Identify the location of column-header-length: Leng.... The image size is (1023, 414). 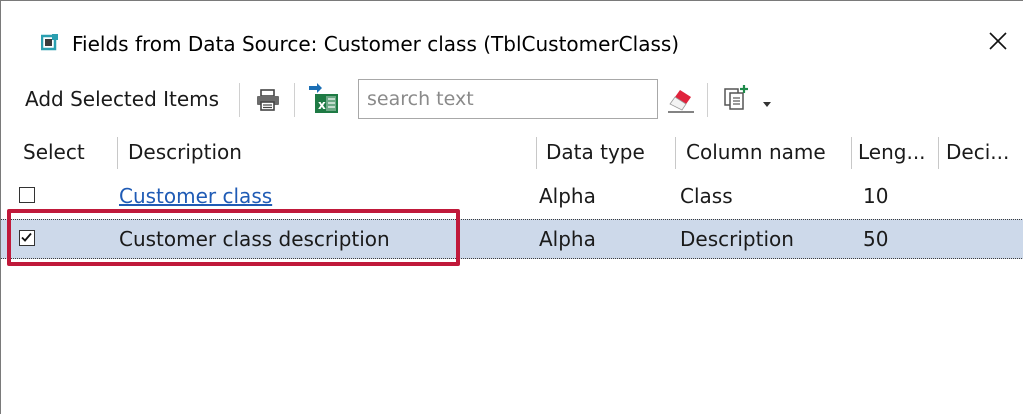
(897, 152).